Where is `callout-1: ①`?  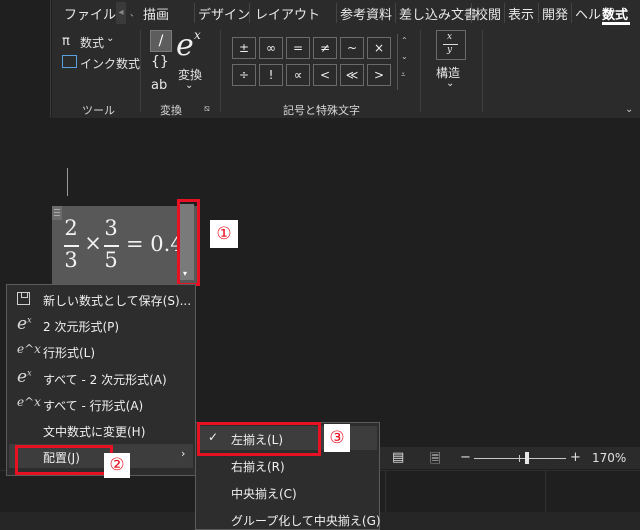
callout-1: ① is located at coordinates (224, 234).